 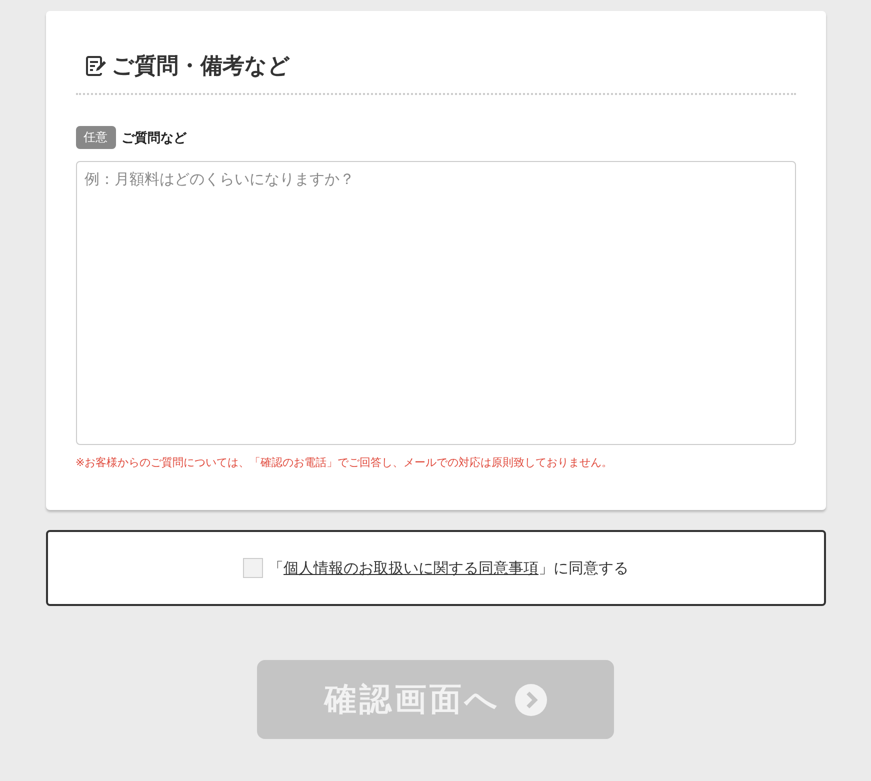 I want to click on field-label: ご質問など, so click(x=154, y=138).